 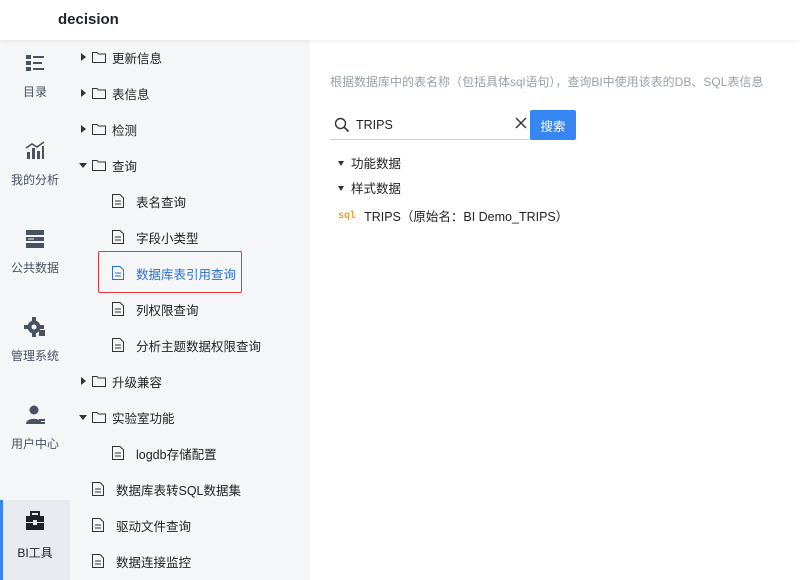 What do you see at coordinates (347, 215) in the screenshot?
I see `sql-icon: sql` at bounding box center [347, 215].